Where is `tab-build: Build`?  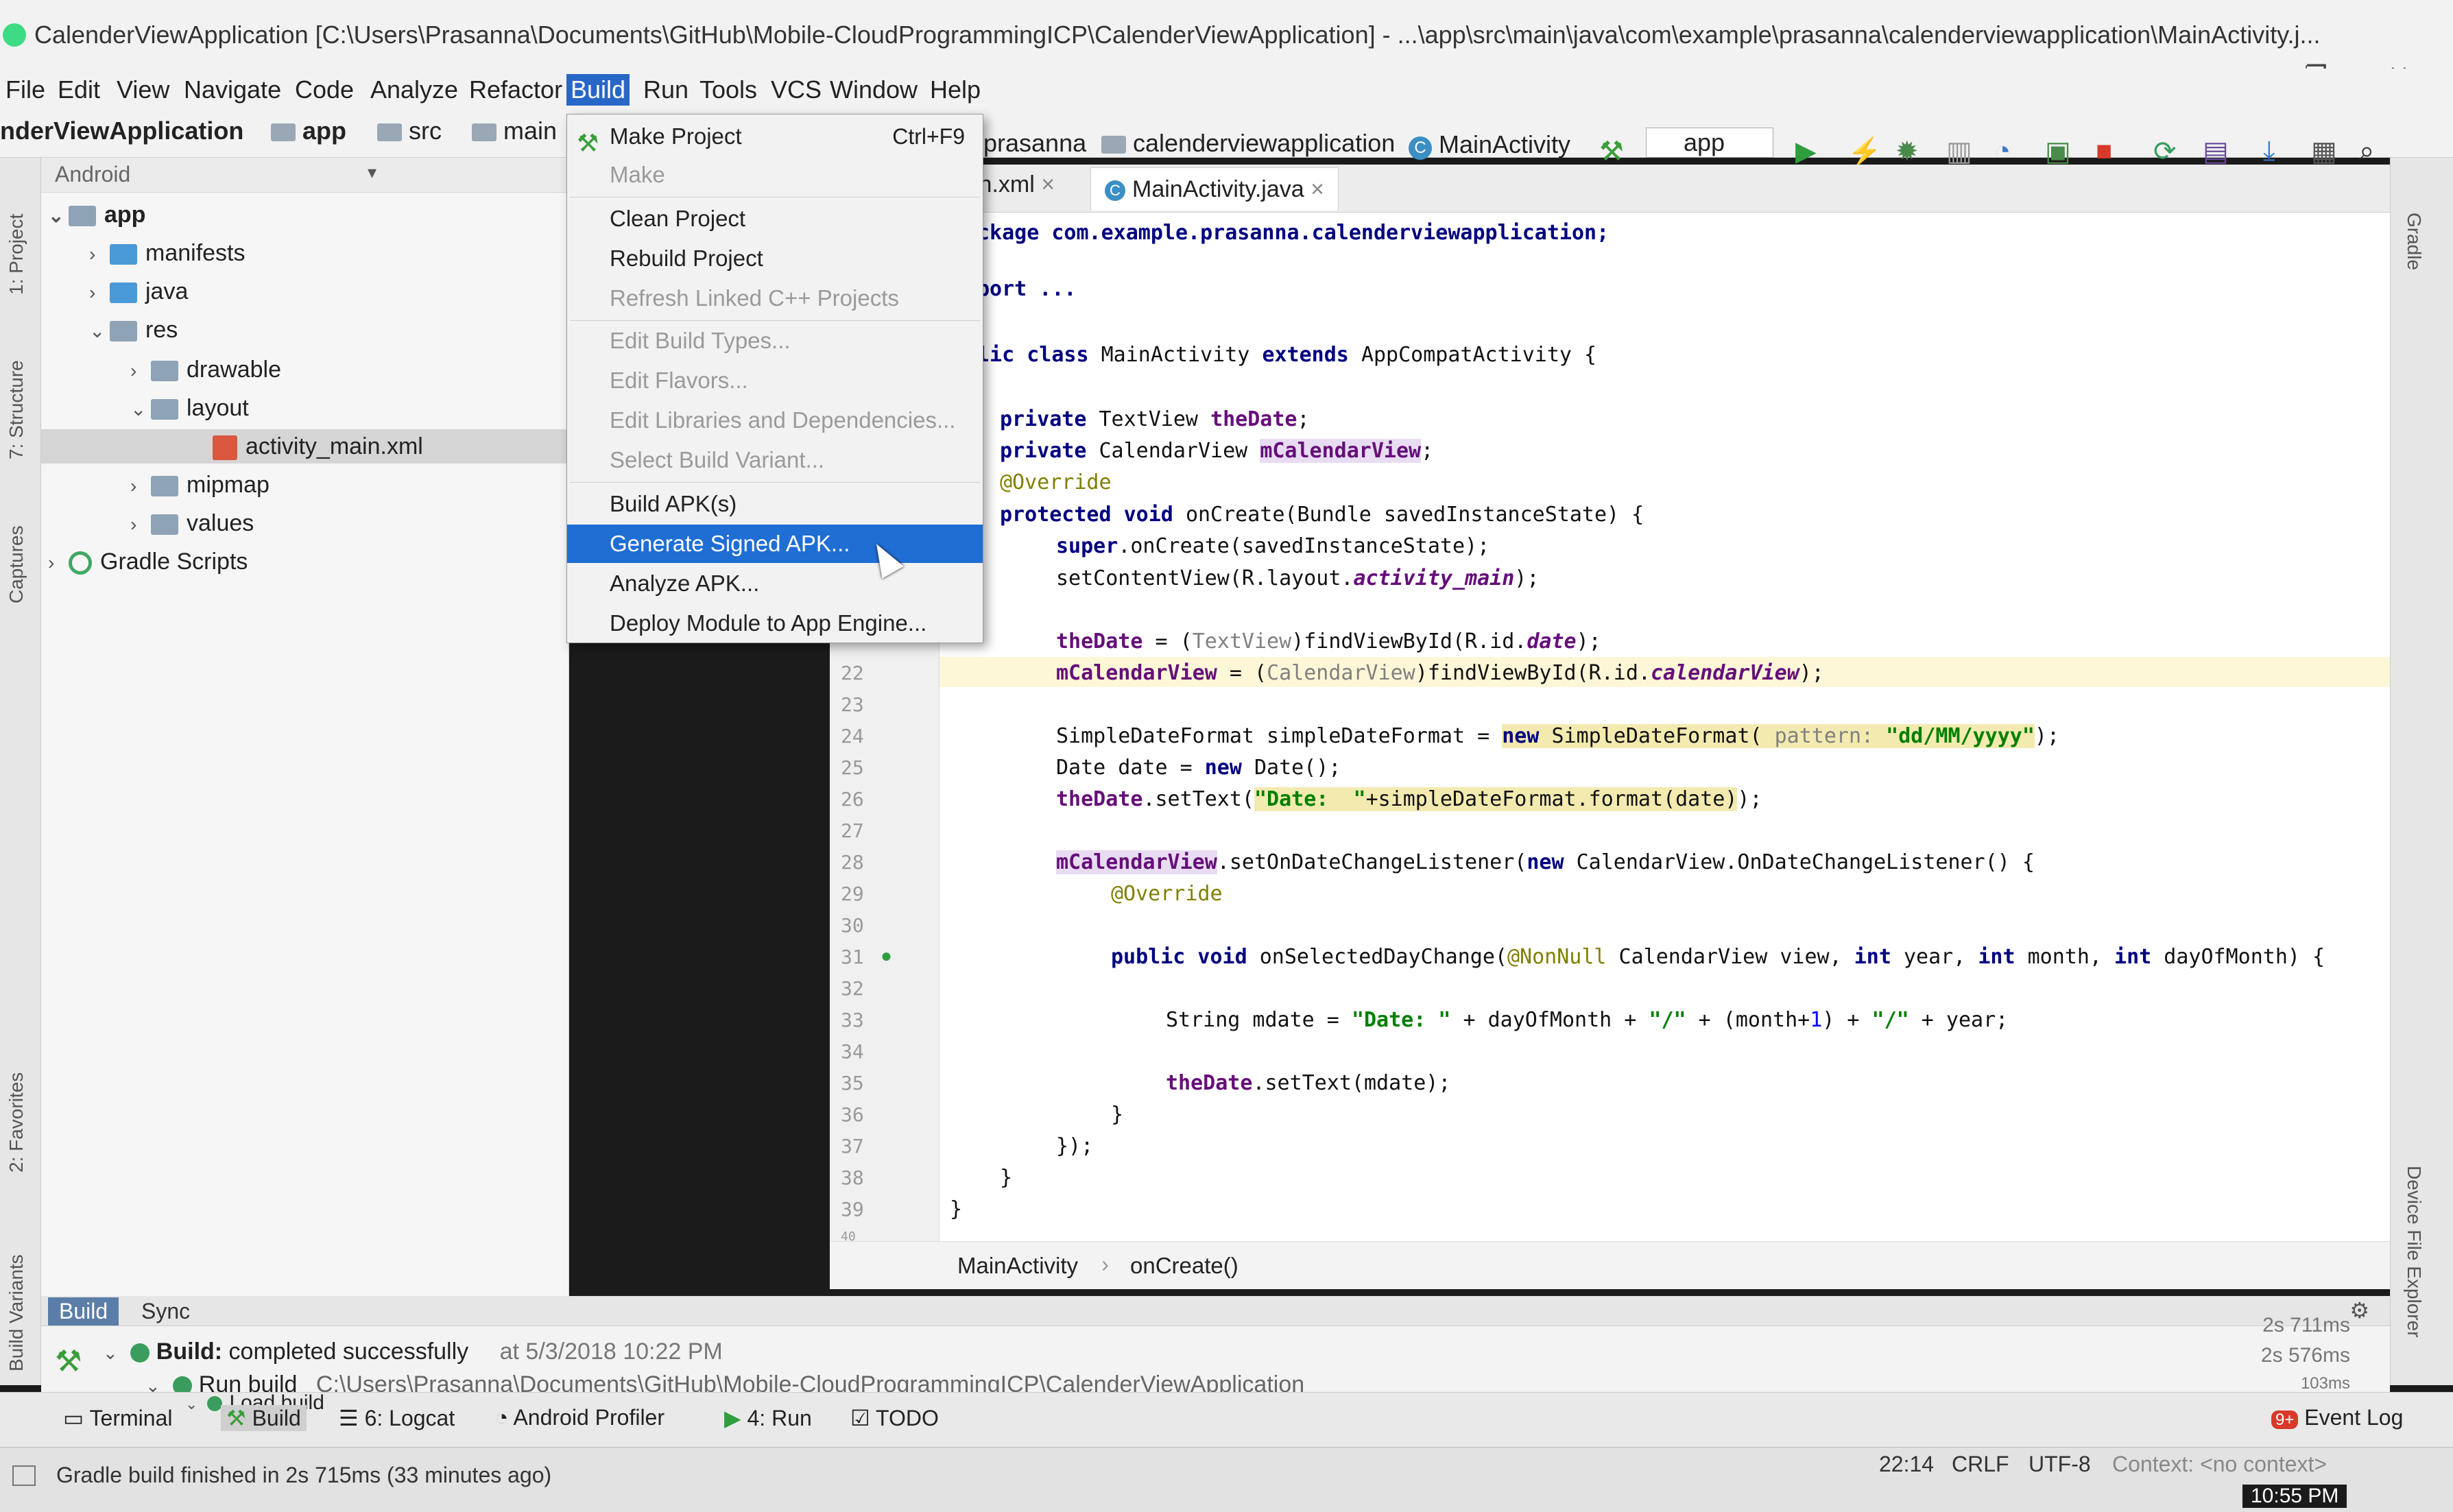
tab-build: Build is located at coordinates (83, 1311).